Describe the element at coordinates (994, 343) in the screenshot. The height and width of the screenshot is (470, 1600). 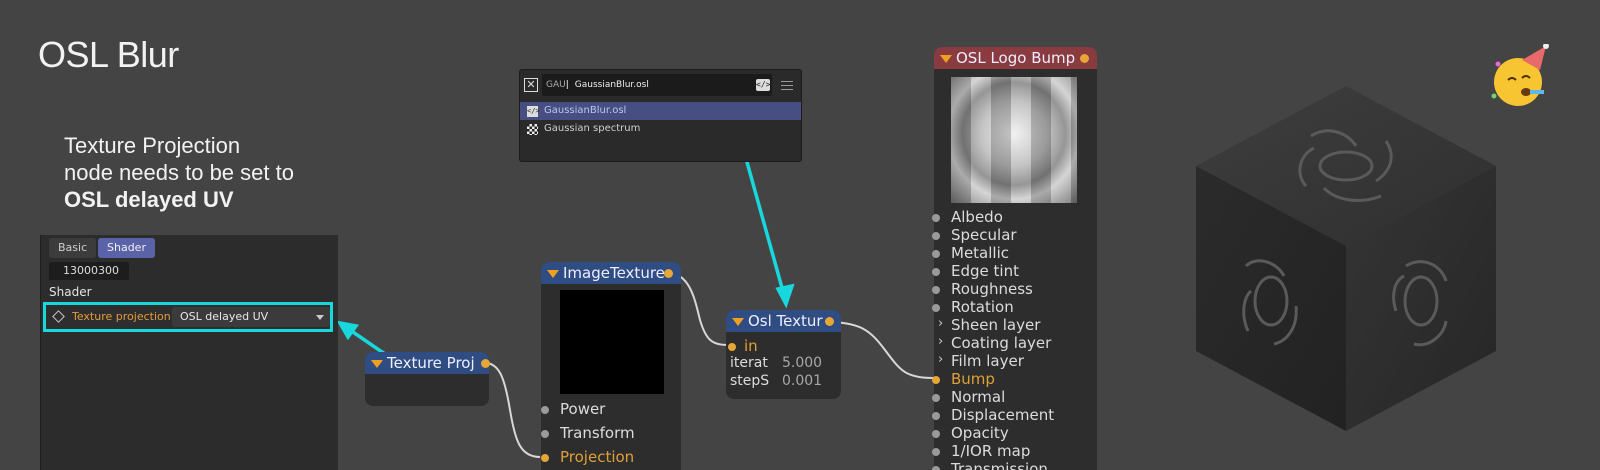
I see `input-group-coating-layer: › Coating layer` at that location.